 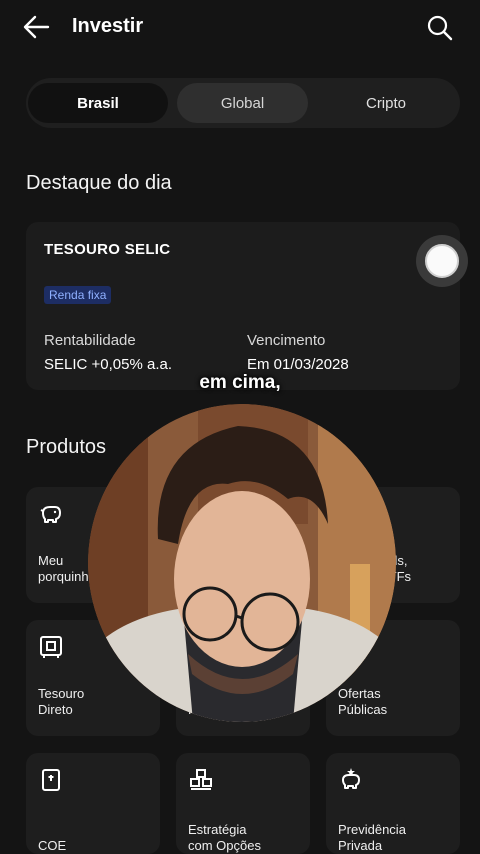 I want to click on products-section-title: Produtos, so click(x=66, y=447).